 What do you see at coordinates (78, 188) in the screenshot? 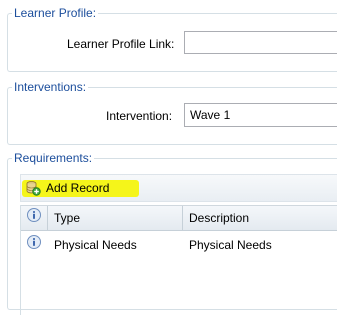
I see `add-record-label: Add Record` at bounding box center [78, 188].